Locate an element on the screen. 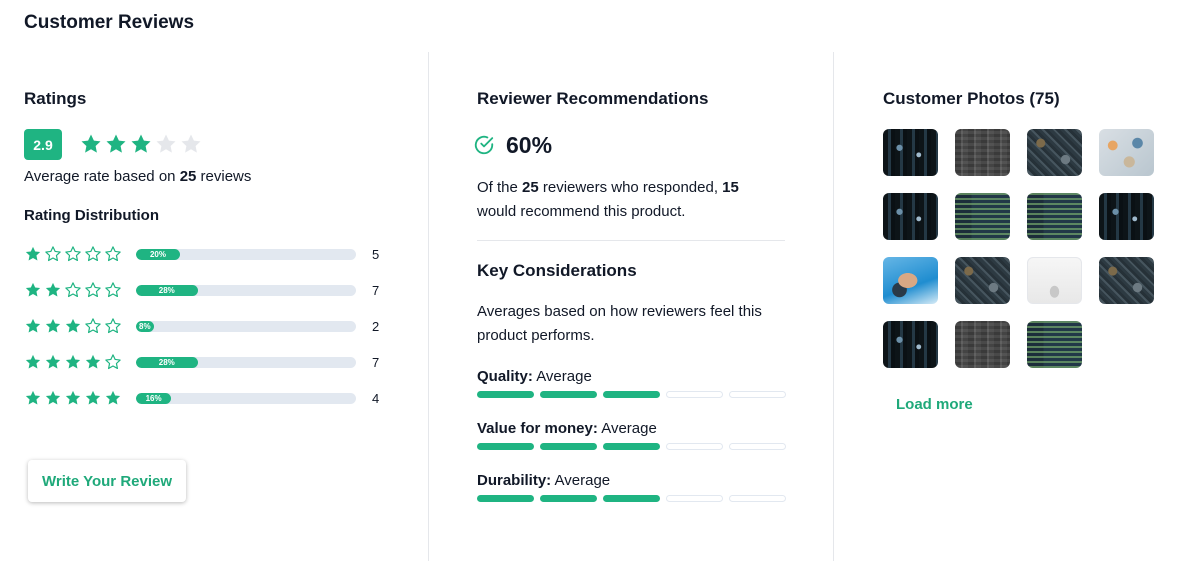 This screenshot has height=561, width=1191. key-considerations-heading: Key Considerations is located at coordinates (557, 270).